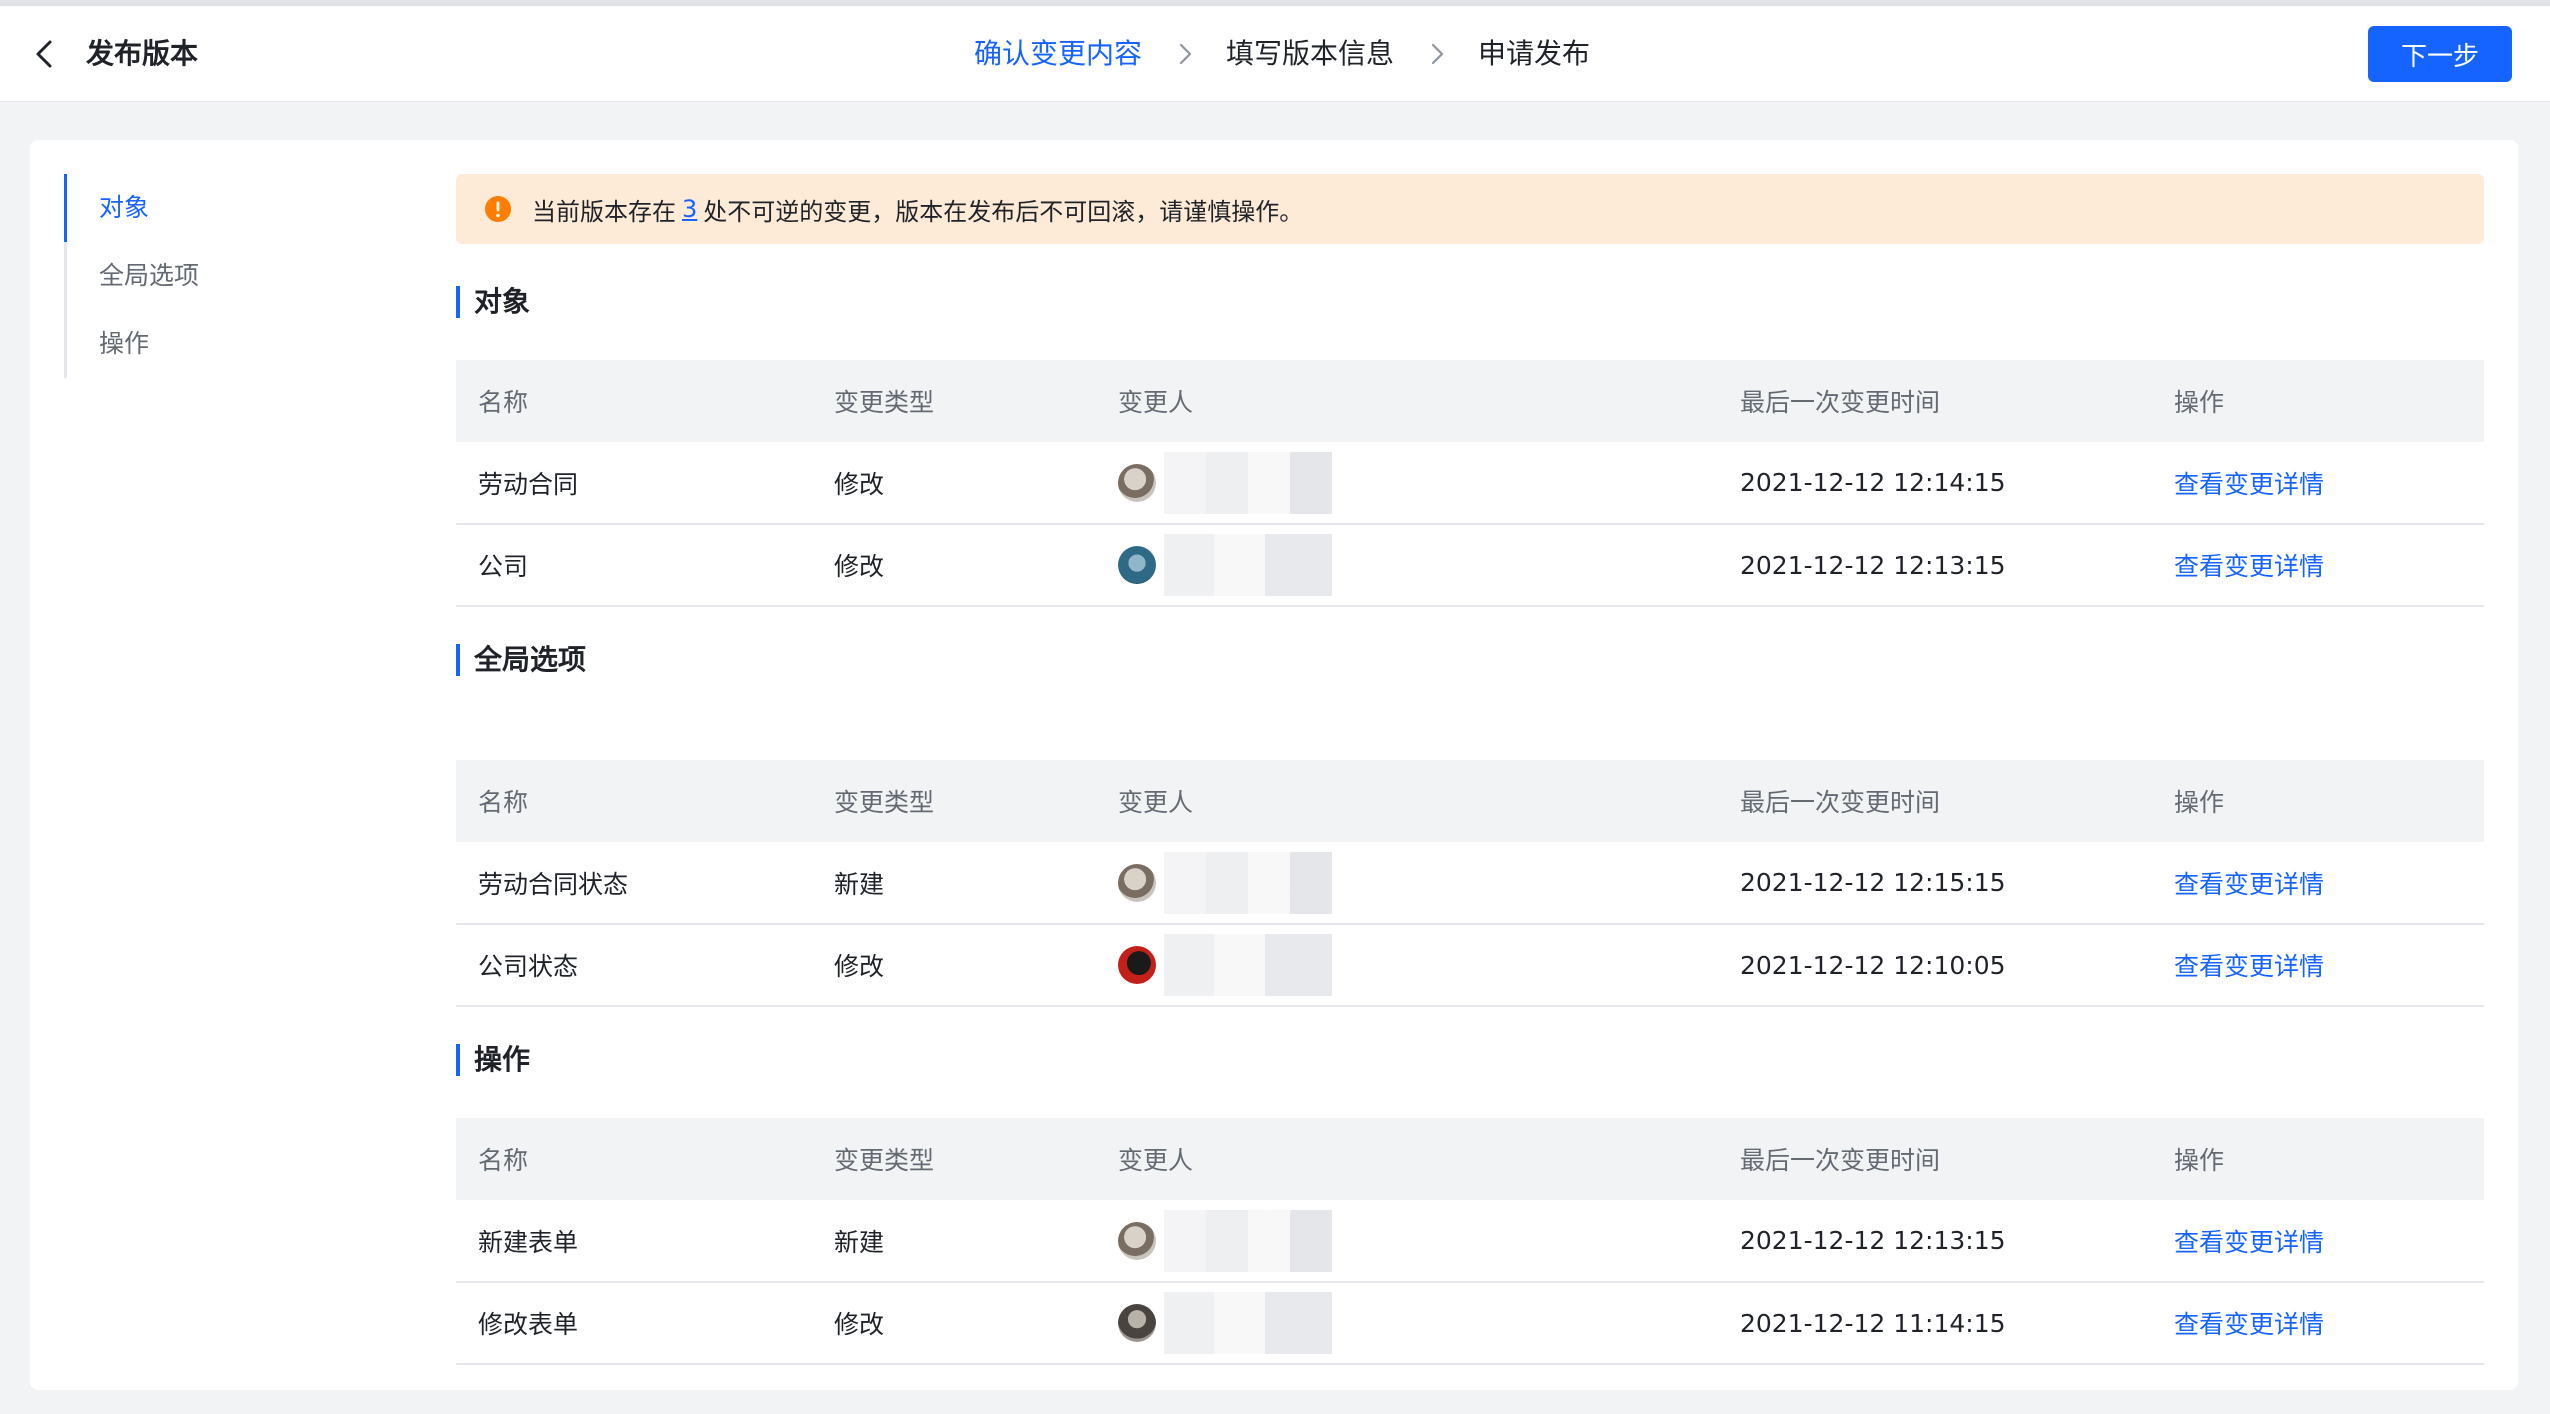 Image resolution: width=2550 pixels, height=1414 pixels. Describe the element at coordinates (1003, 211) in the screenshot. I see `alert-text-suffix: 处不可逆的变更，版本在发布后不可回滚，请谨慎操作。` at that location.